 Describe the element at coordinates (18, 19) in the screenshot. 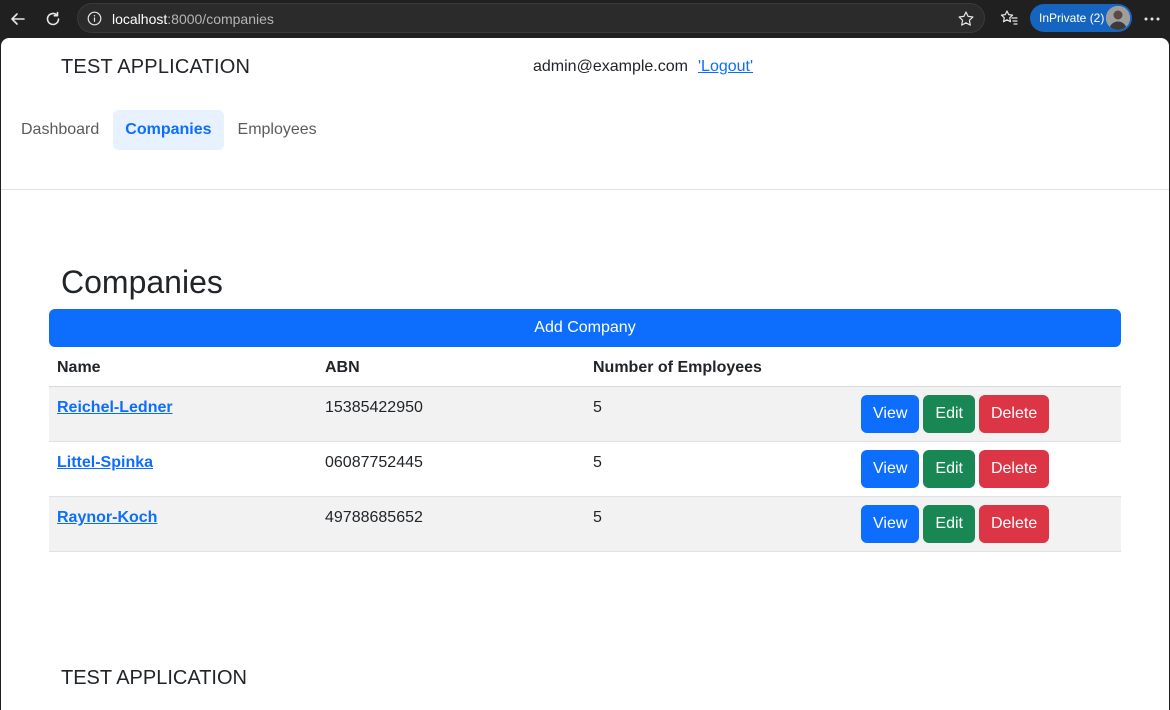

I see `back-arrow-icon` at that location.